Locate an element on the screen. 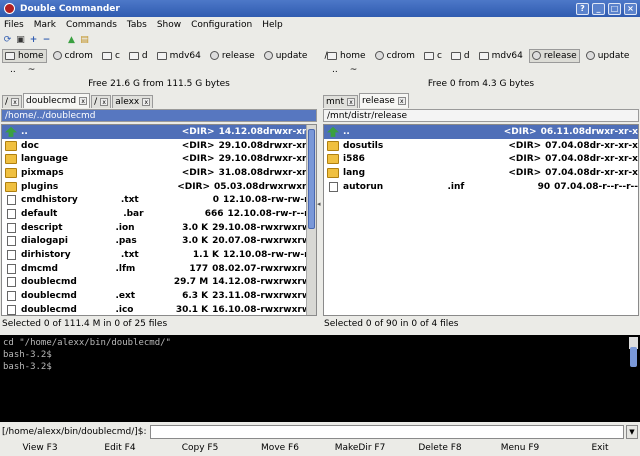 The width and height of the screenshot is (640, 456). close-button: × is located at coordinates (630, 8).